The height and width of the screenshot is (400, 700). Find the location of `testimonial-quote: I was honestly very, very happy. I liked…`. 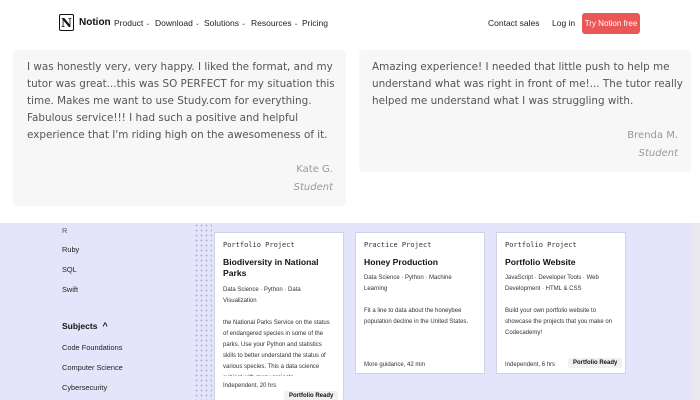

testimonial-quote: I was honestly very, very happy. I liked… is located at coordinates (181, 101).